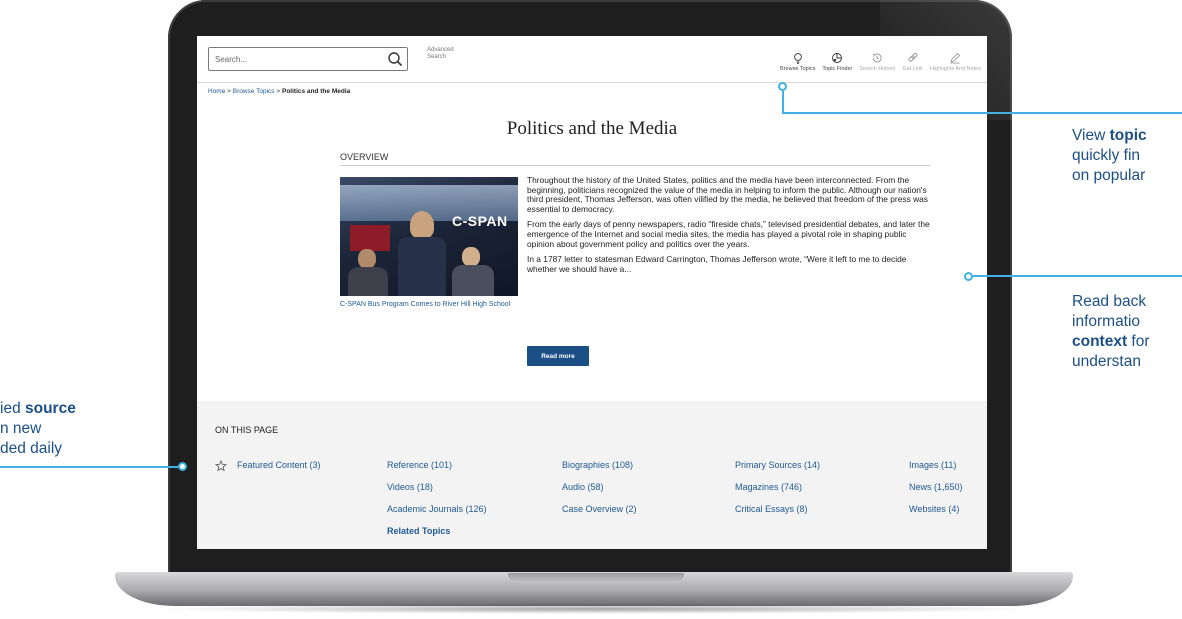  What do you see at coordinates (21, 428) in the screenshot?
I see `callout-text: n new` at bounding box center [21, 428].